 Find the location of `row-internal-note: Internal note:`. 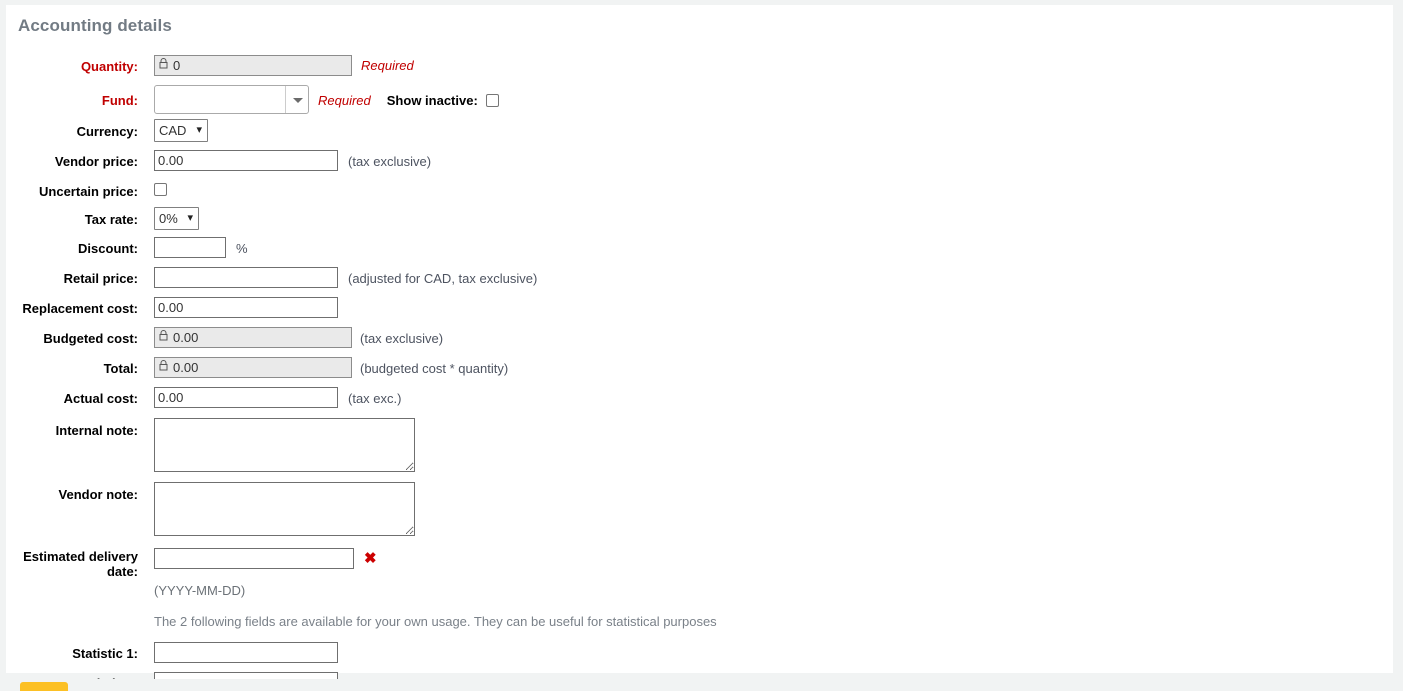

row-internal-note: Internal note: is located at coordinates (699, 445).